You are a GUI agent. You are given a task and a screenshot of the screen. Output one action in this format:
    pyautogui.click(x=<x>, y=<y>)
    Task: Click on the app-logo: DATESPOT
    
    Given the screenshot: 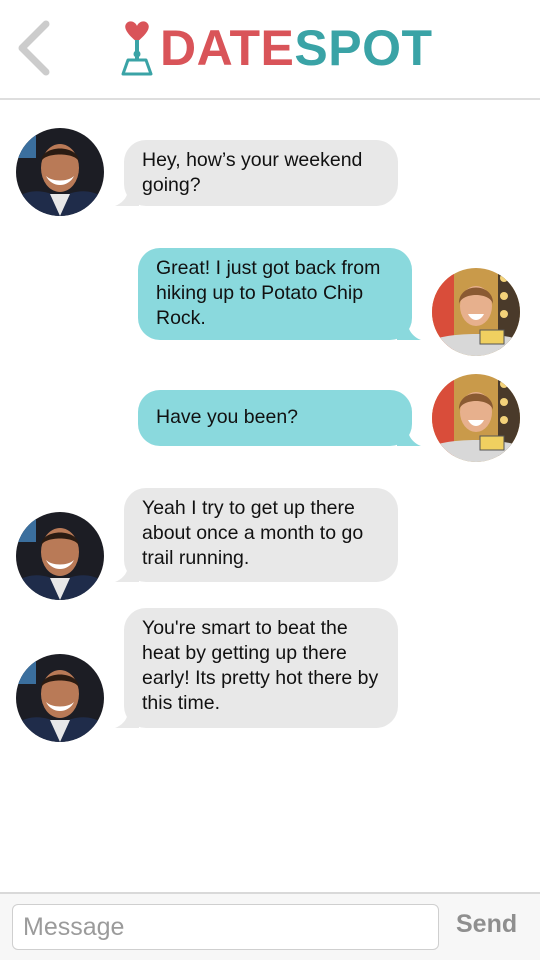 What is the action you would take?
    pyautogui.click(x=275, y=48)
    